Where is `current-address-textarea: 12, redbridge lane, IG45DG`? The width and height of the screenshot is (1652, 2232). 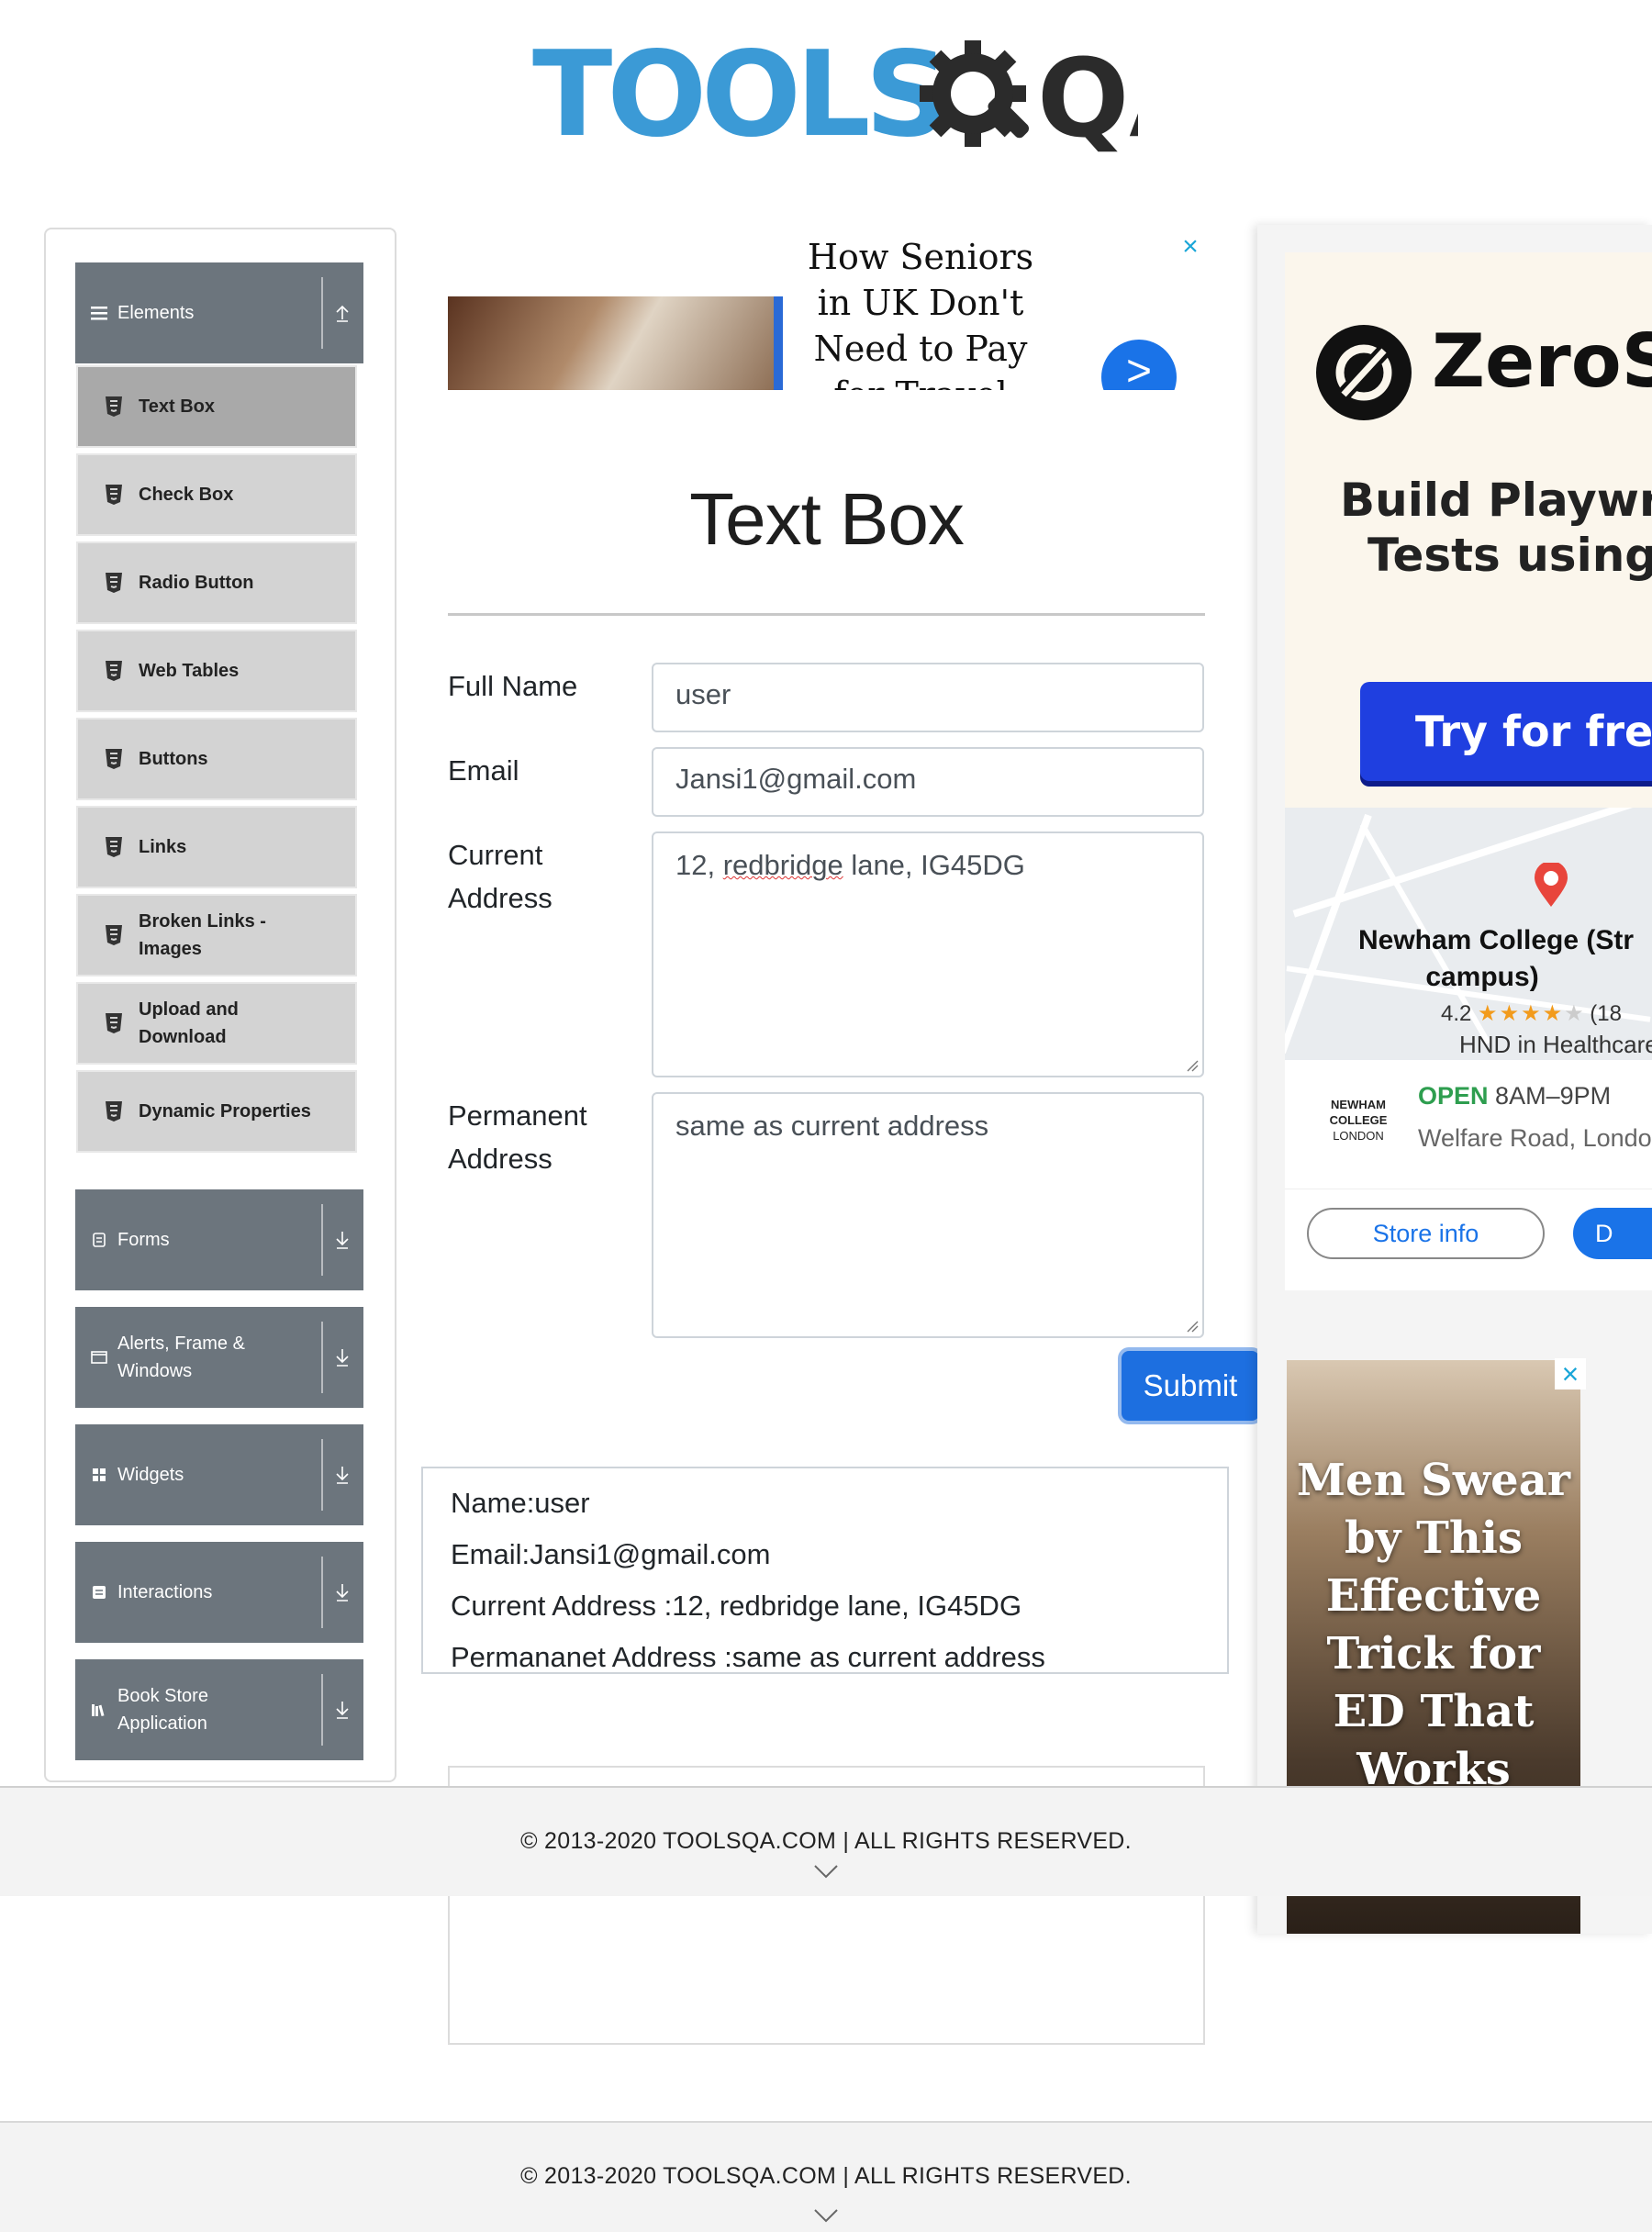 current-address-textarea: 12, redbridge lane, IG45DG is located at coordinates (928, 954).